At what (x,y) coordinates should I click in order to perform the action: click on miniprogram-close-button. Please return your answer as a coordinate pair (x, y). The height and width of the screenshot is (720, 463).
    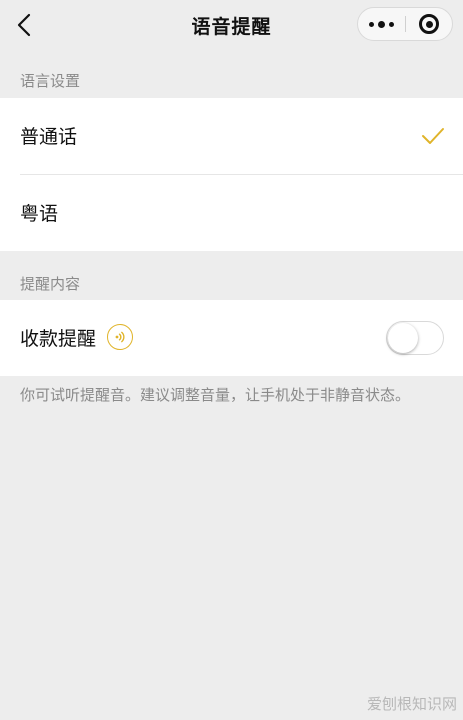
    Looking at the image, I should click on (429, 24).